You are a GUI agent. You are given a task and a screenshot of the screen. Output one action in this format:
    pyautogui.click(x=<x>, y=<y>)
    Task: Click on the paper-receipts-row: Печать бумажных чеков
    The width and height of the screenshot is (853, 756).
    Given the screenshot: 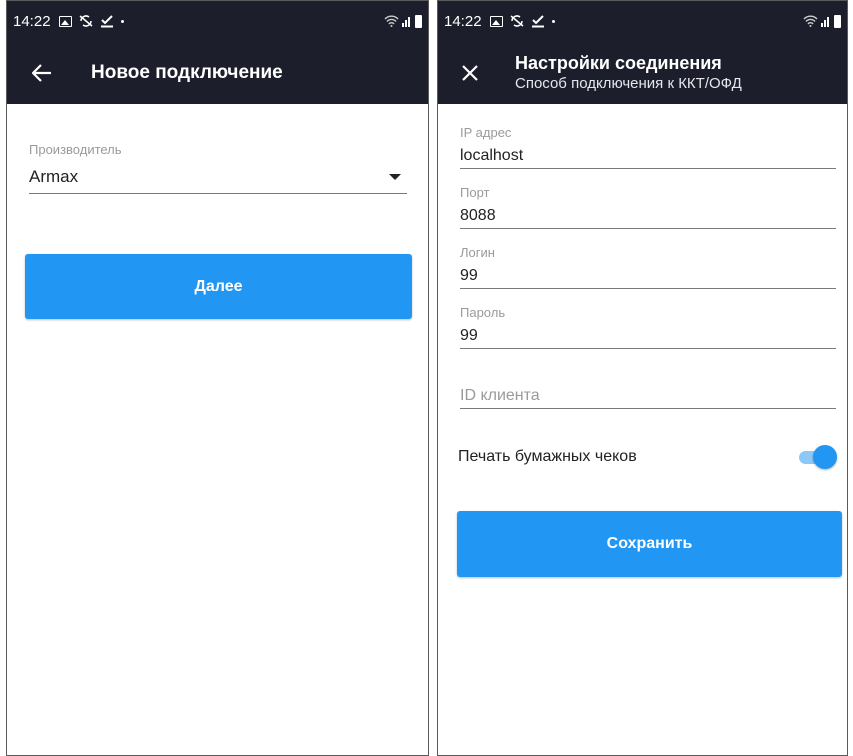 What is the action you would take?
    pyautogui.click(x=647, y=457)
    